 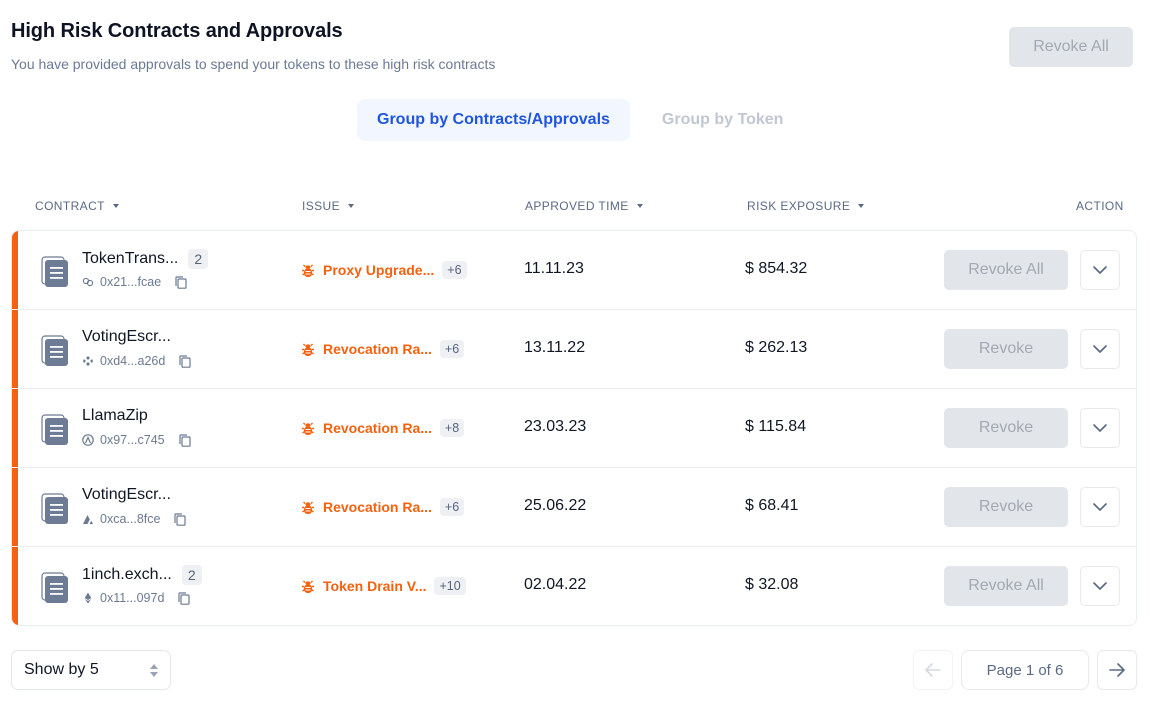 I want to click on issue-cell: Revocation Ra... +6, so click(x=383, y=507).